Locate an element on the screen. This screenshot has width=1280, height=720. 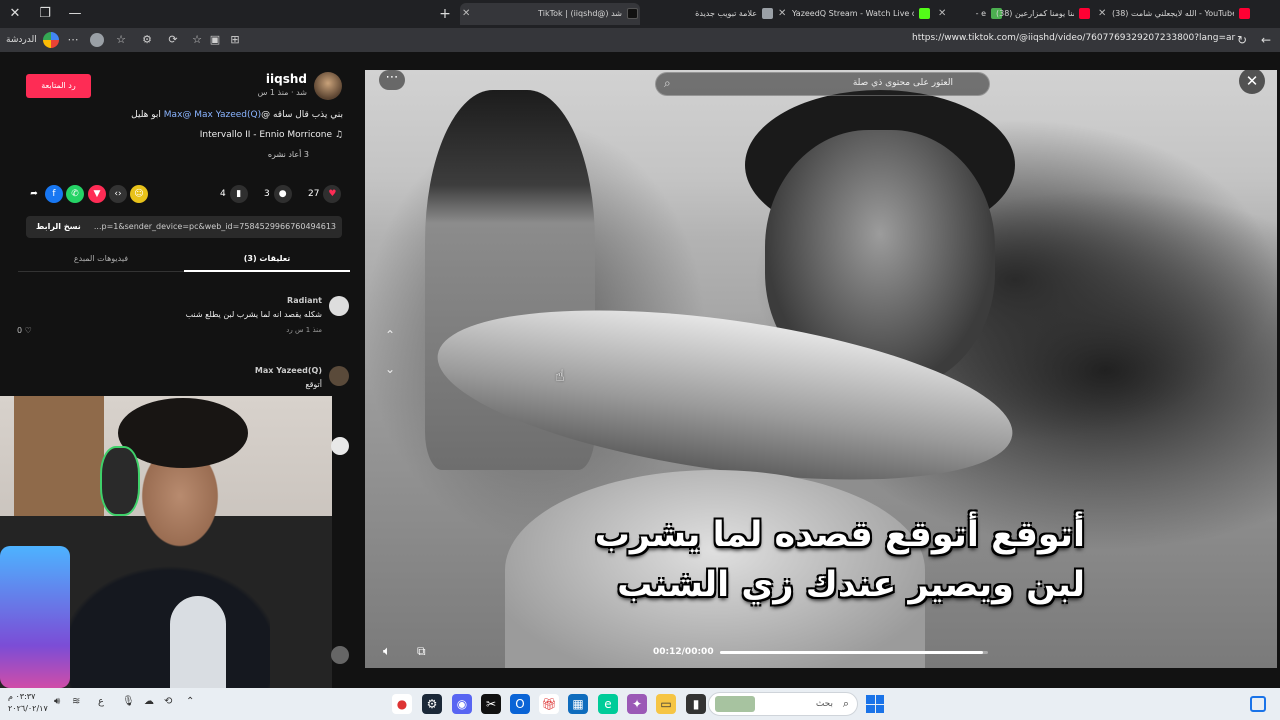
profile-button: الدردشة is located at coordinates (32, 40).